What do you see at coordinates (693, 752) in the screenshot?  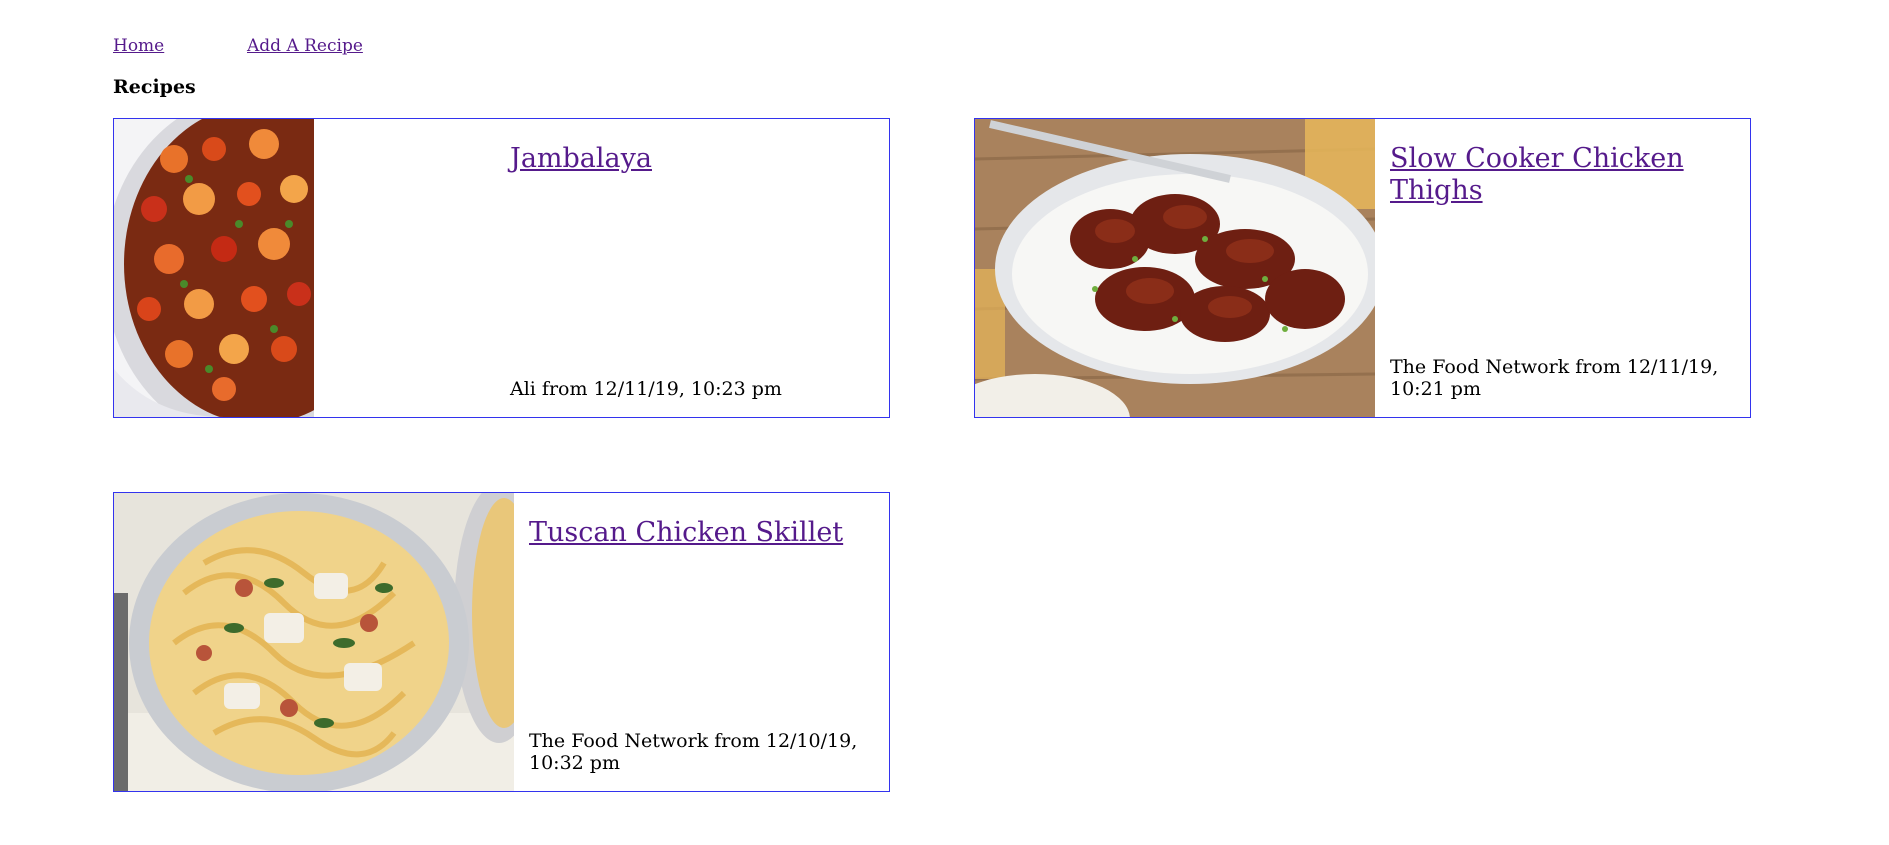 I see `recipe-meta: The Food Network from 12/10/19, 10:32 pm` at bounding box center [693, 752].